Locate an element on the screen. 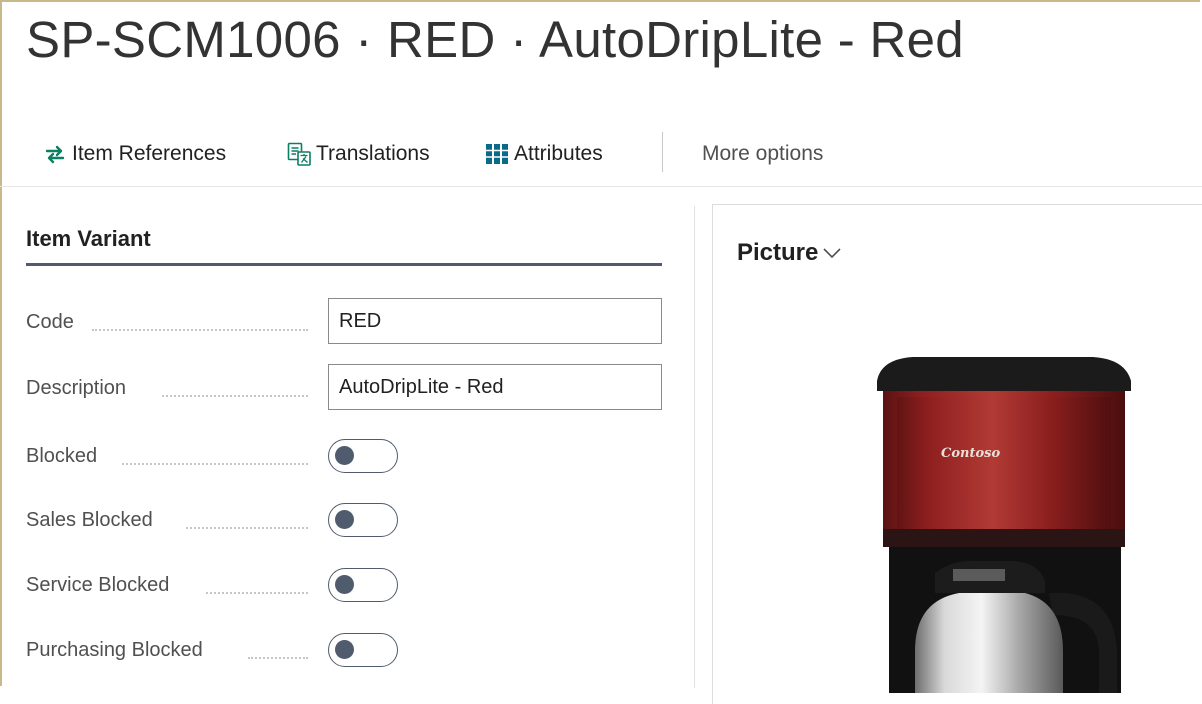 The width and height of the screenshot is (1202, 704). item-references-label: Item References is located at coordinates (149, 153).